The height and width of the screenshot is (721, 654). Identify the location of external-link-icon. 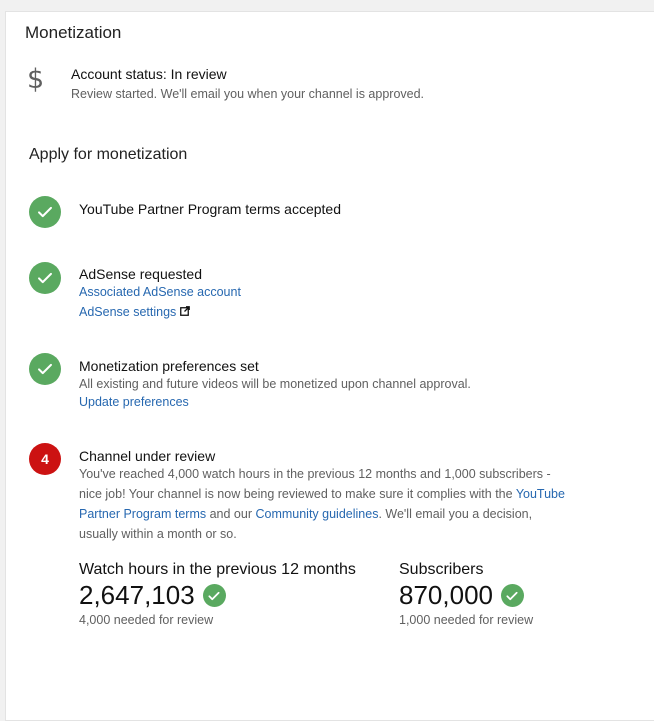
(185, 312).